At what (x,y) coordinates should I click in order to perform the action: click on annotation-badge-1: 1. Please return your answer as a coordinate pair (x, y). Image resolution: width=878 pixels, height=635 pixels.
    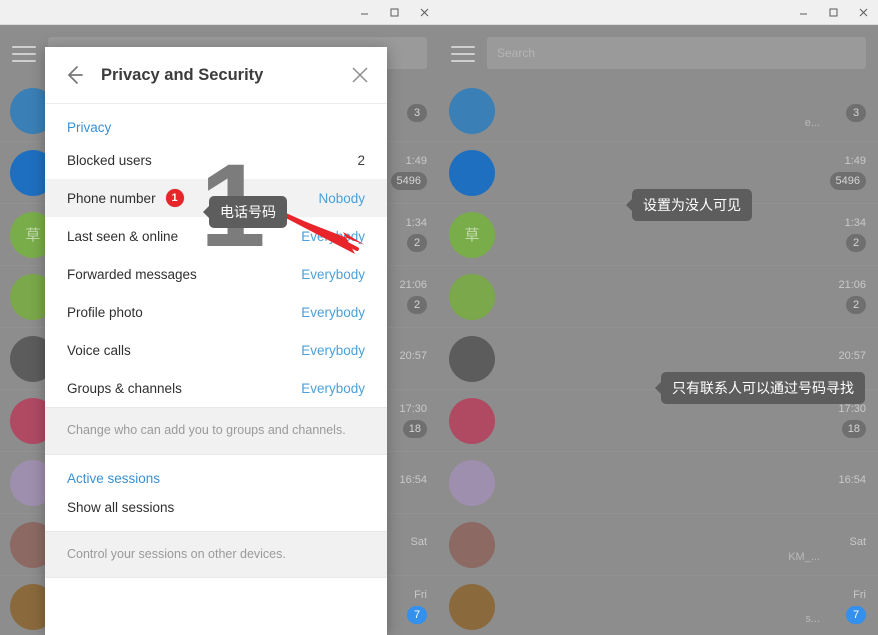
    Looking at the image, I should click on (174, 198).